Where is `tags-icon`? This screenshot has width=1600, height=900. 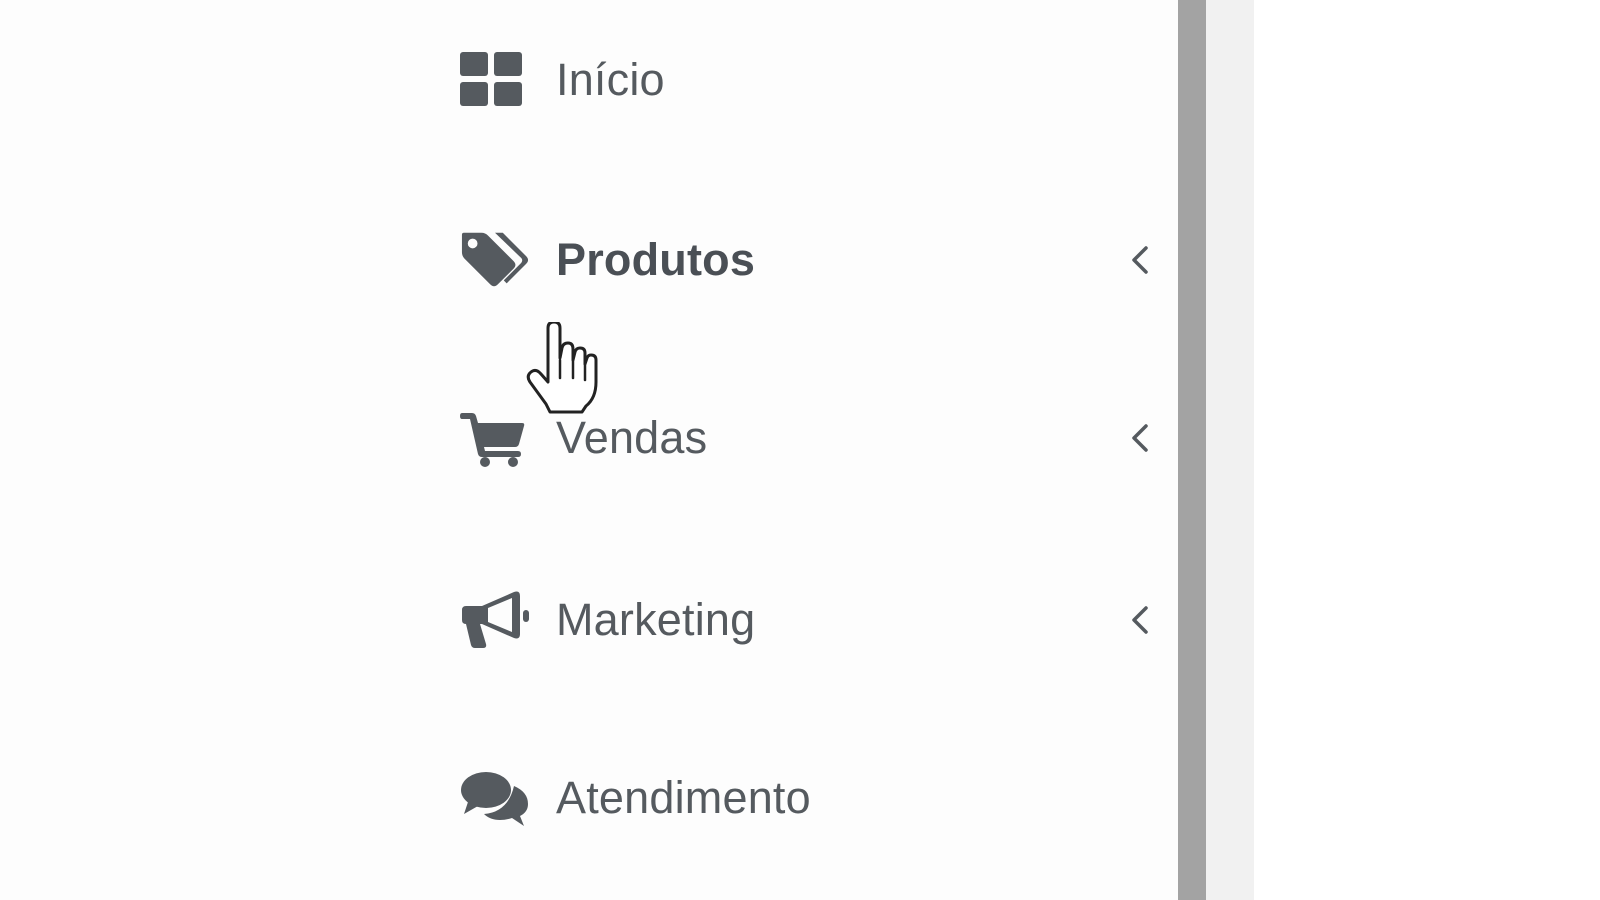
tags-icon is located at coordinates (495, 260).